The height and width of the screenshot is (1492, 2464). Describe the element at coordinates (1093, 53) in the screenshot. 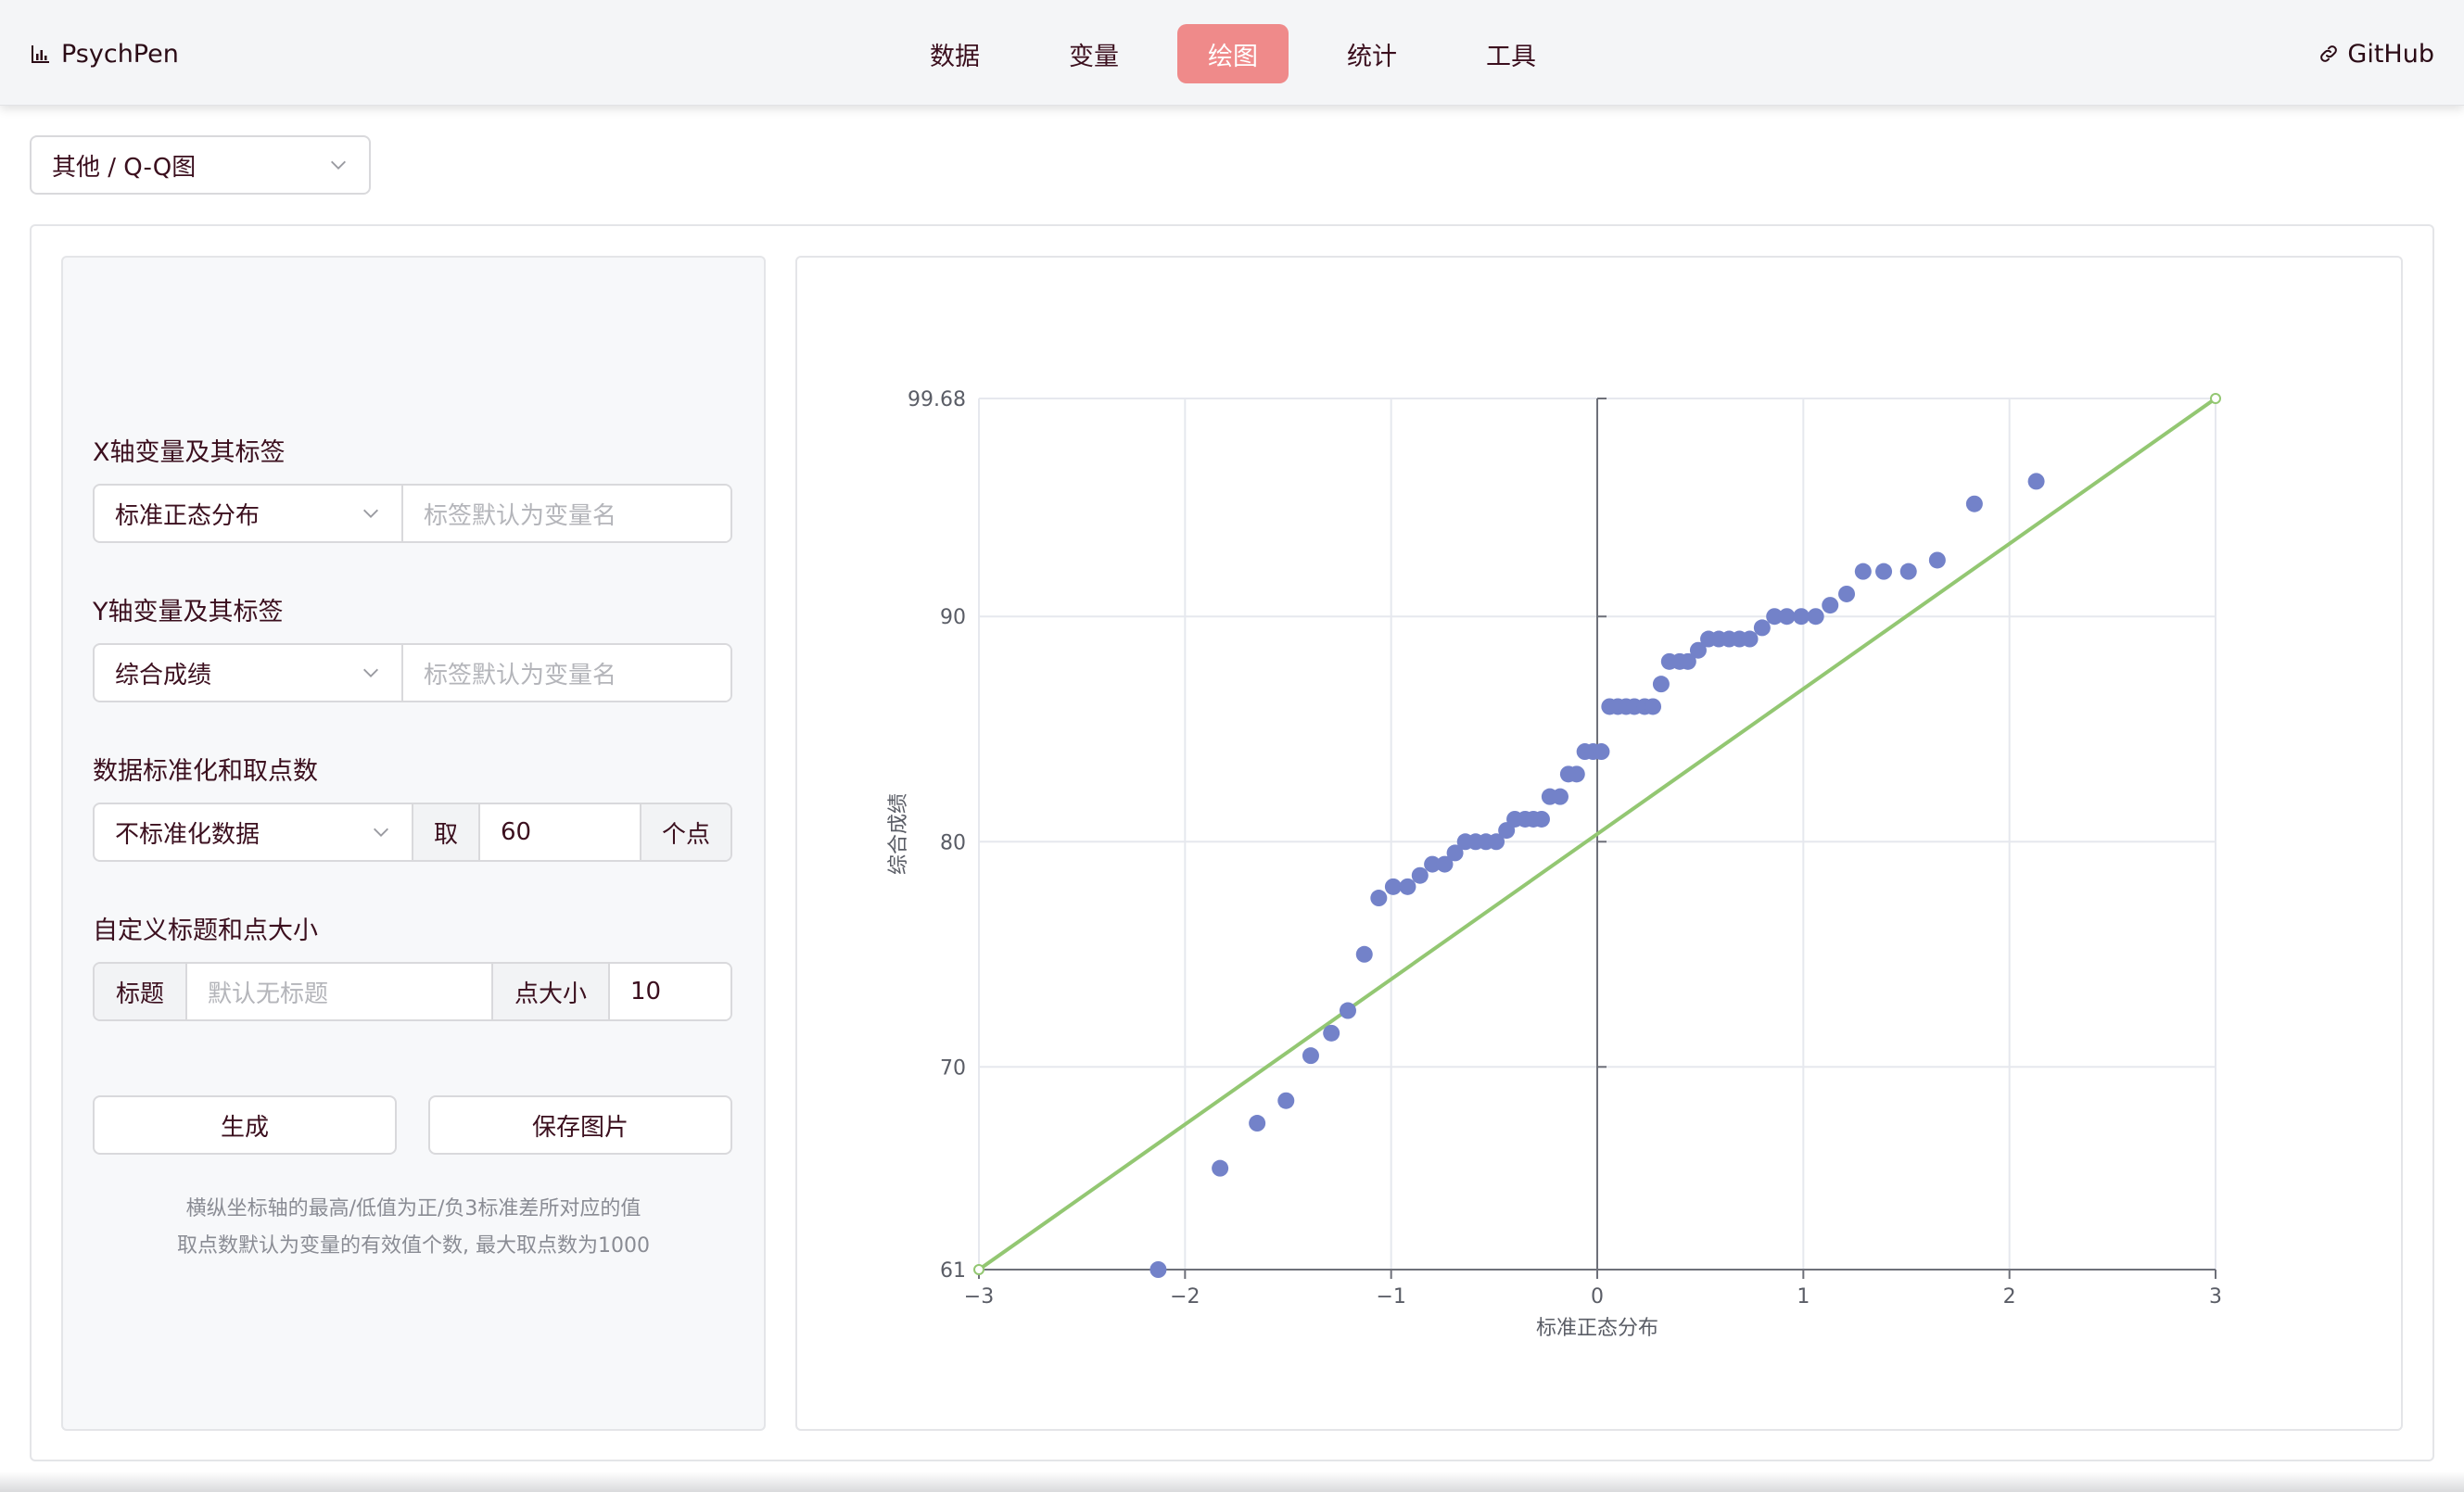

I see `nav-variables: 变量` at that location.